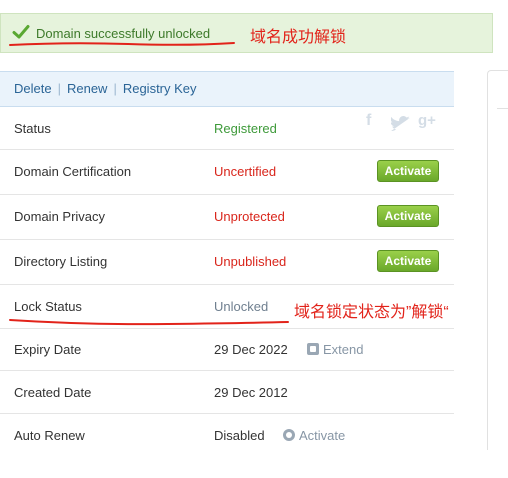 The width and height of the screenshot is (508, 478). I want to click on renew-link: Renew, so click(87, 88).